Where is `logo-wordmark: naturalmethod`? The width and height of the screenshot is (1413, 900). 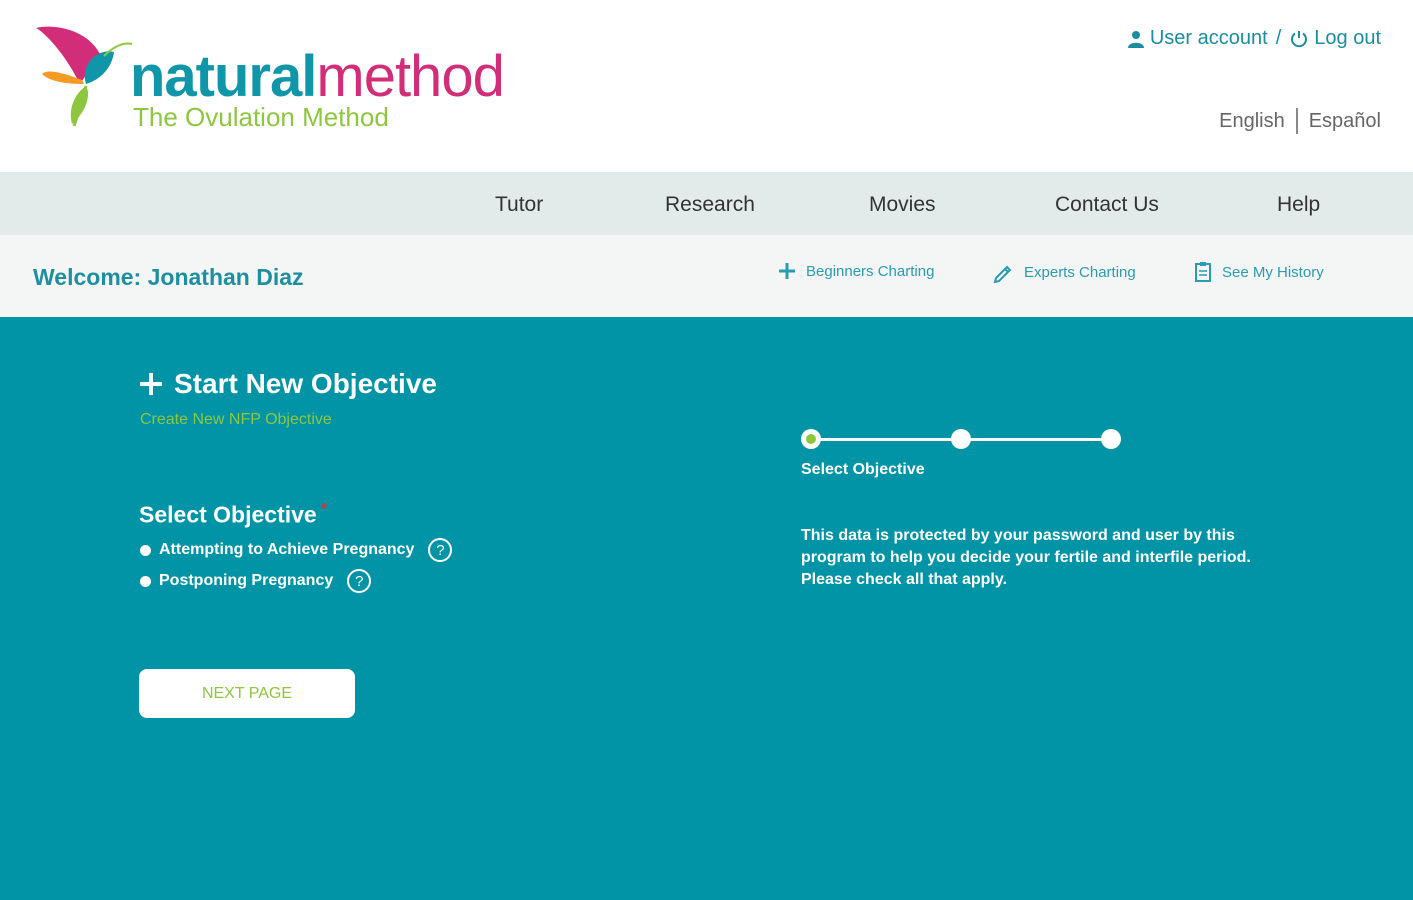 logo-wordmark: naturalmethod is located at coordinates (317, 77).